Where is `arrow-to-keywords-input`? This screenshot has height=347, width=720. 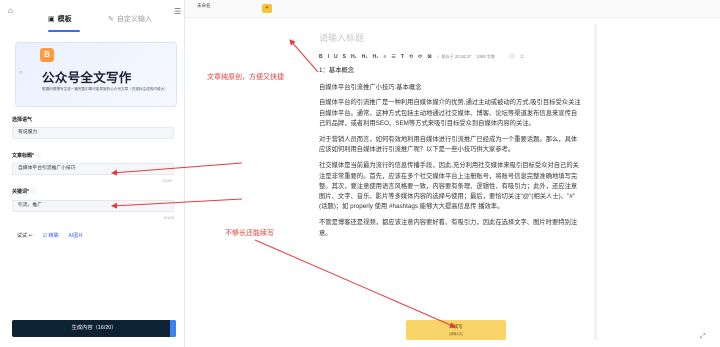 arrow-to-keywords-input is located at coordinates (177, 203).